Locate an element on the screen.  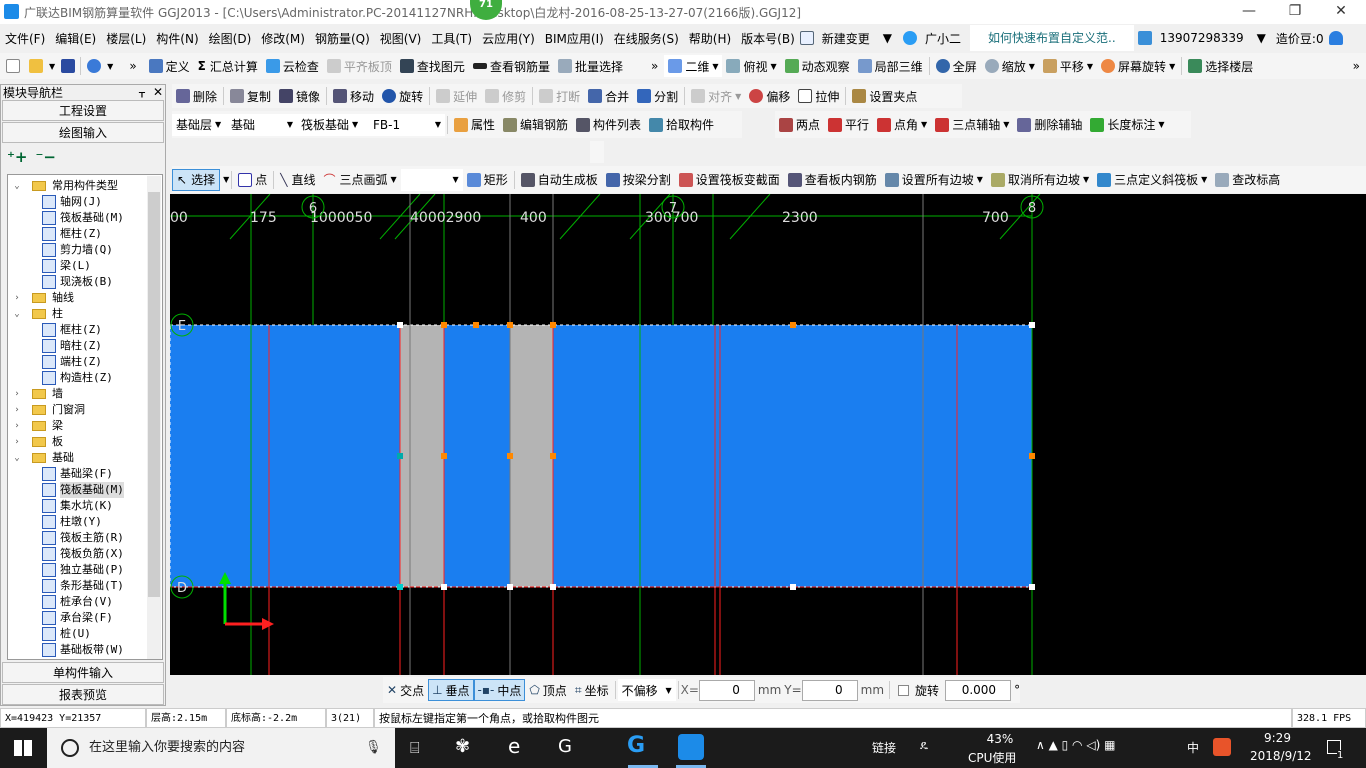
batch-select-button: 批量选择 is located at coordinates (590, 66).